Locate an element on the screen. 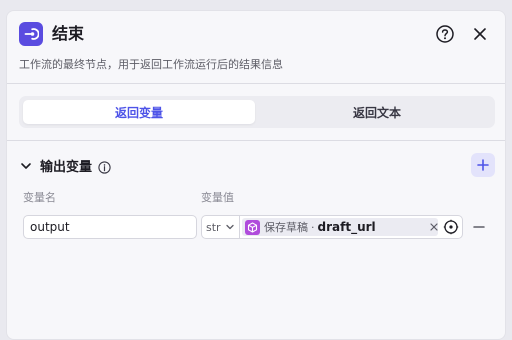  add-variable-button is located at coordinates (483, 165).